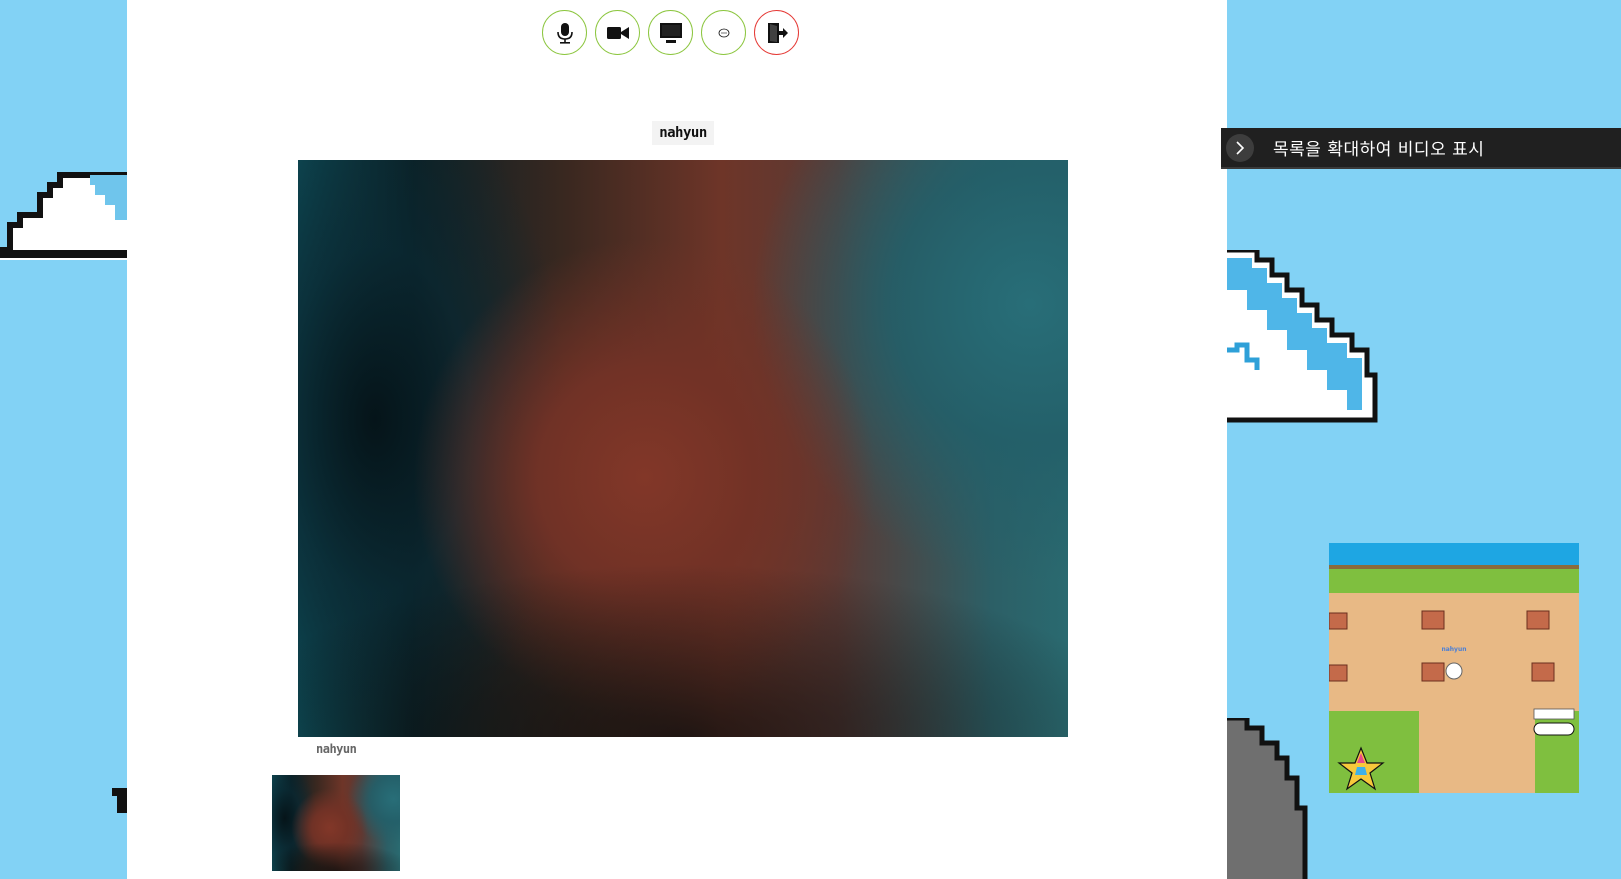  I want to click on thumbnail-participant-name: nahyun, so click(336, 749).